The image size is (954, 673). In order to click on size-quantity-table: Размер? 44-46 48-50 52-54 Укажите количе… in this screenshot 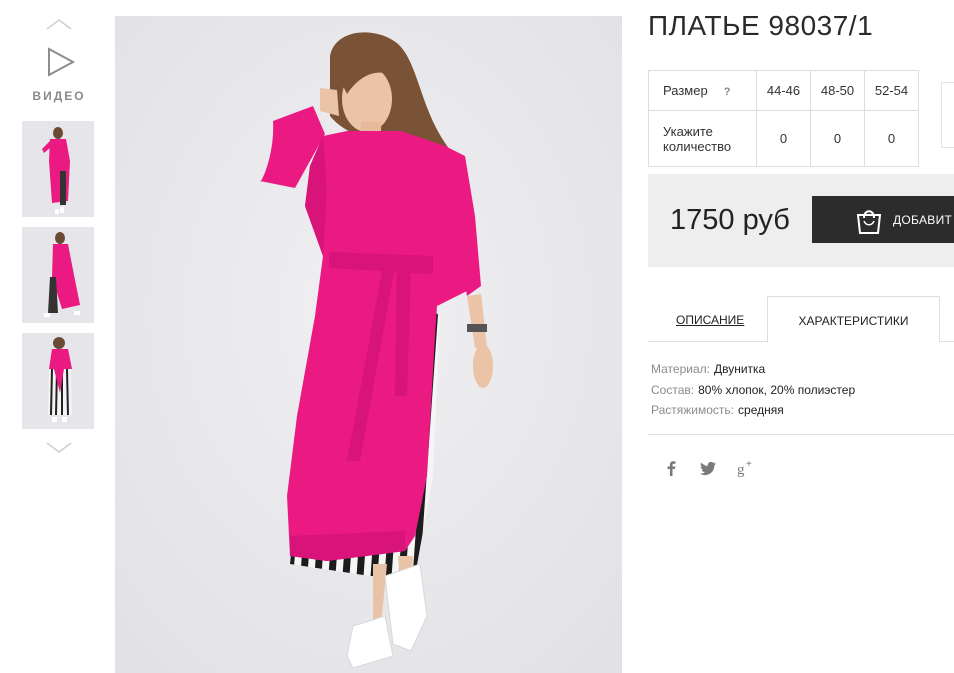, I will do `click(783, 118)`.